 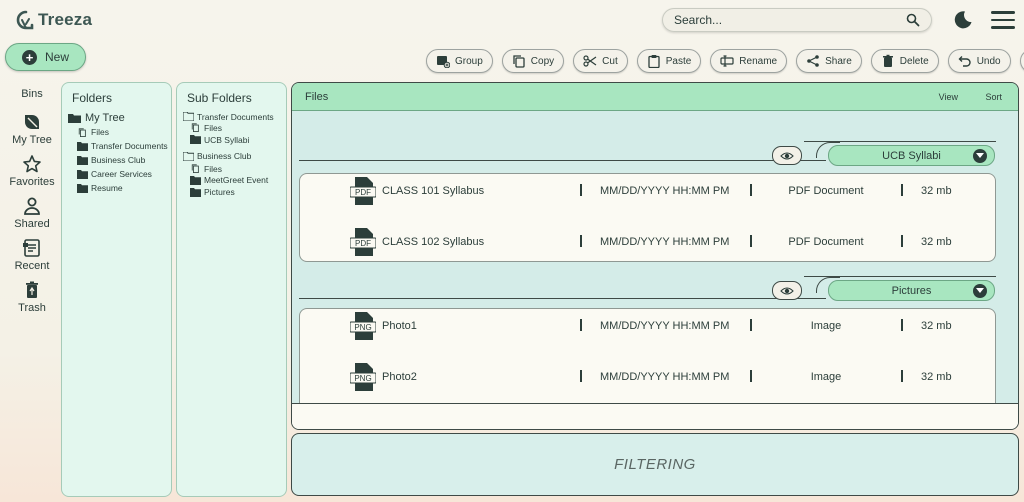 I want to click on subfolder-transfer-documents: Transfer Documents, so click(x=234, y=116).